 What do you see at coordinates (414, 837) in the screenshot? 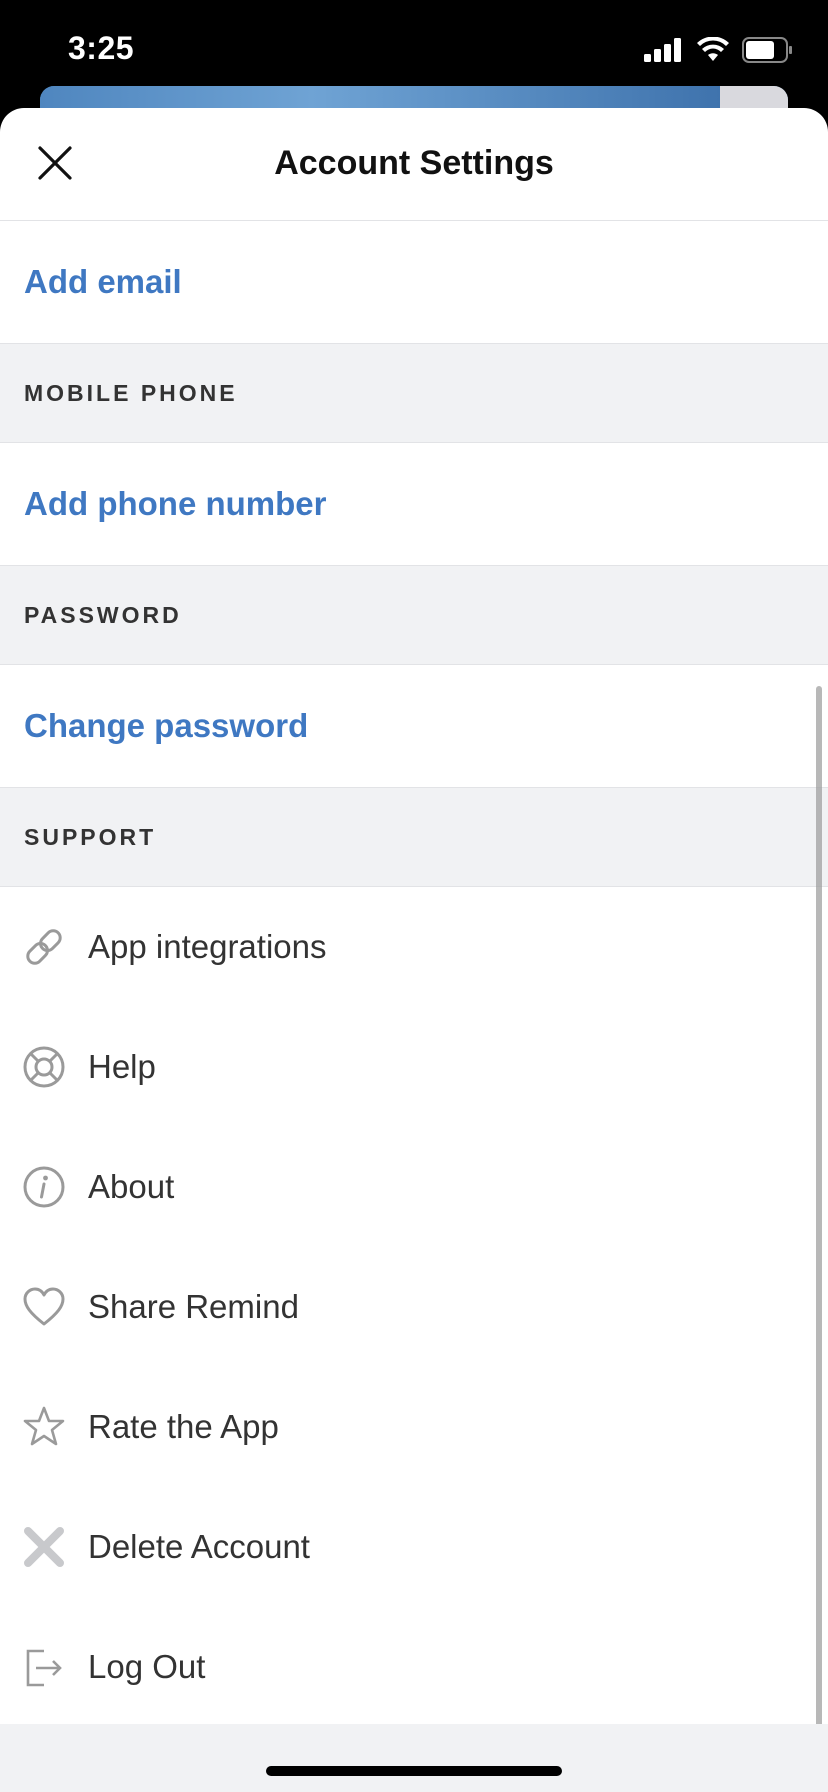
I see `section-header-support: SUPPORT` at bounding box center [414, 837].